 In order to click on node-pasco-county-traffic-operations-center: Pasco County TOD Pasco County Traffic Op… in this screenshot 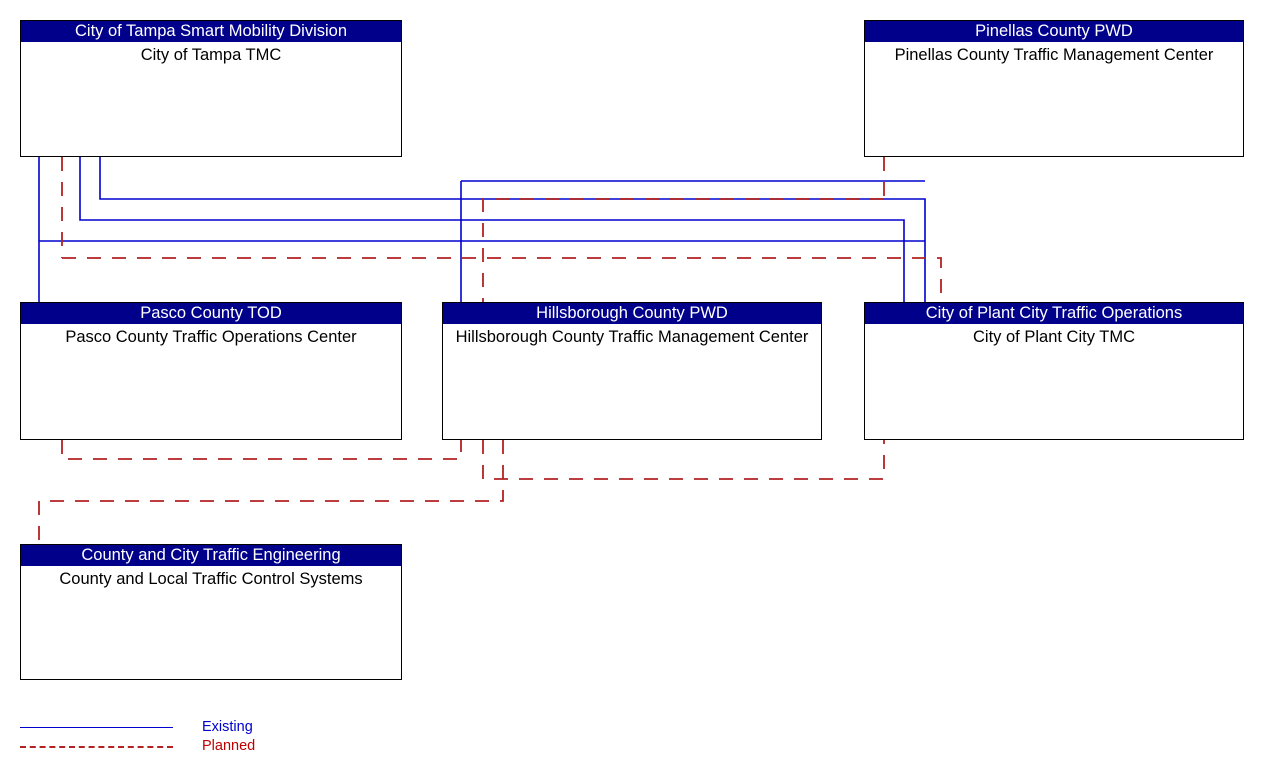, I will do `click(211, 371)`.